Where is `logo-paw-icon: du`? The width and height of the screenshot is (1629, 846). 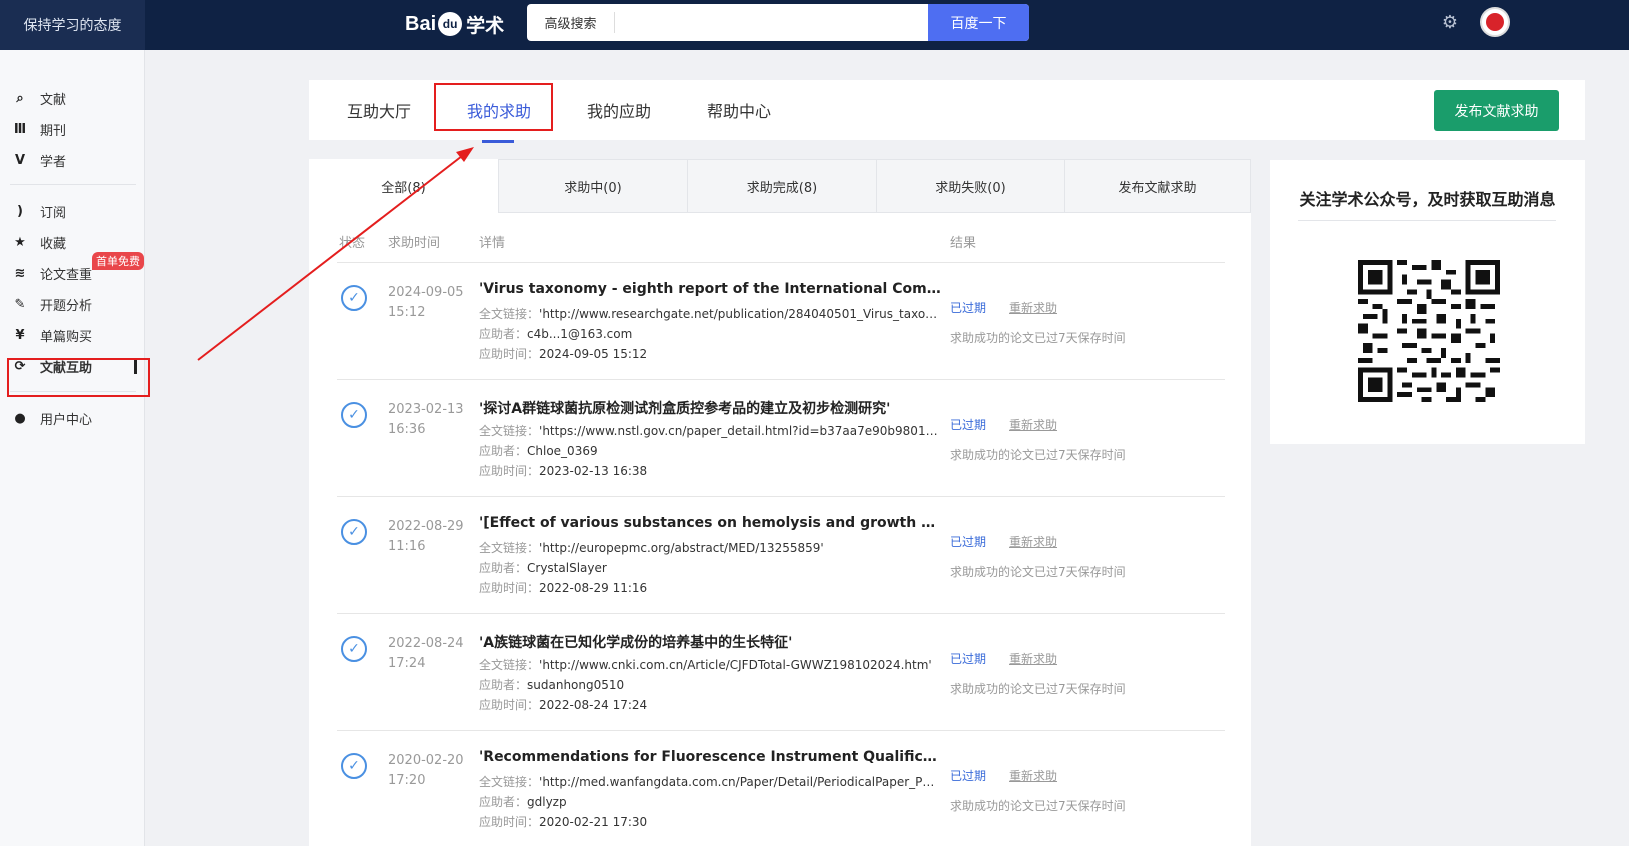 logo-paw-icon: du is located at coordinates (450, 24).